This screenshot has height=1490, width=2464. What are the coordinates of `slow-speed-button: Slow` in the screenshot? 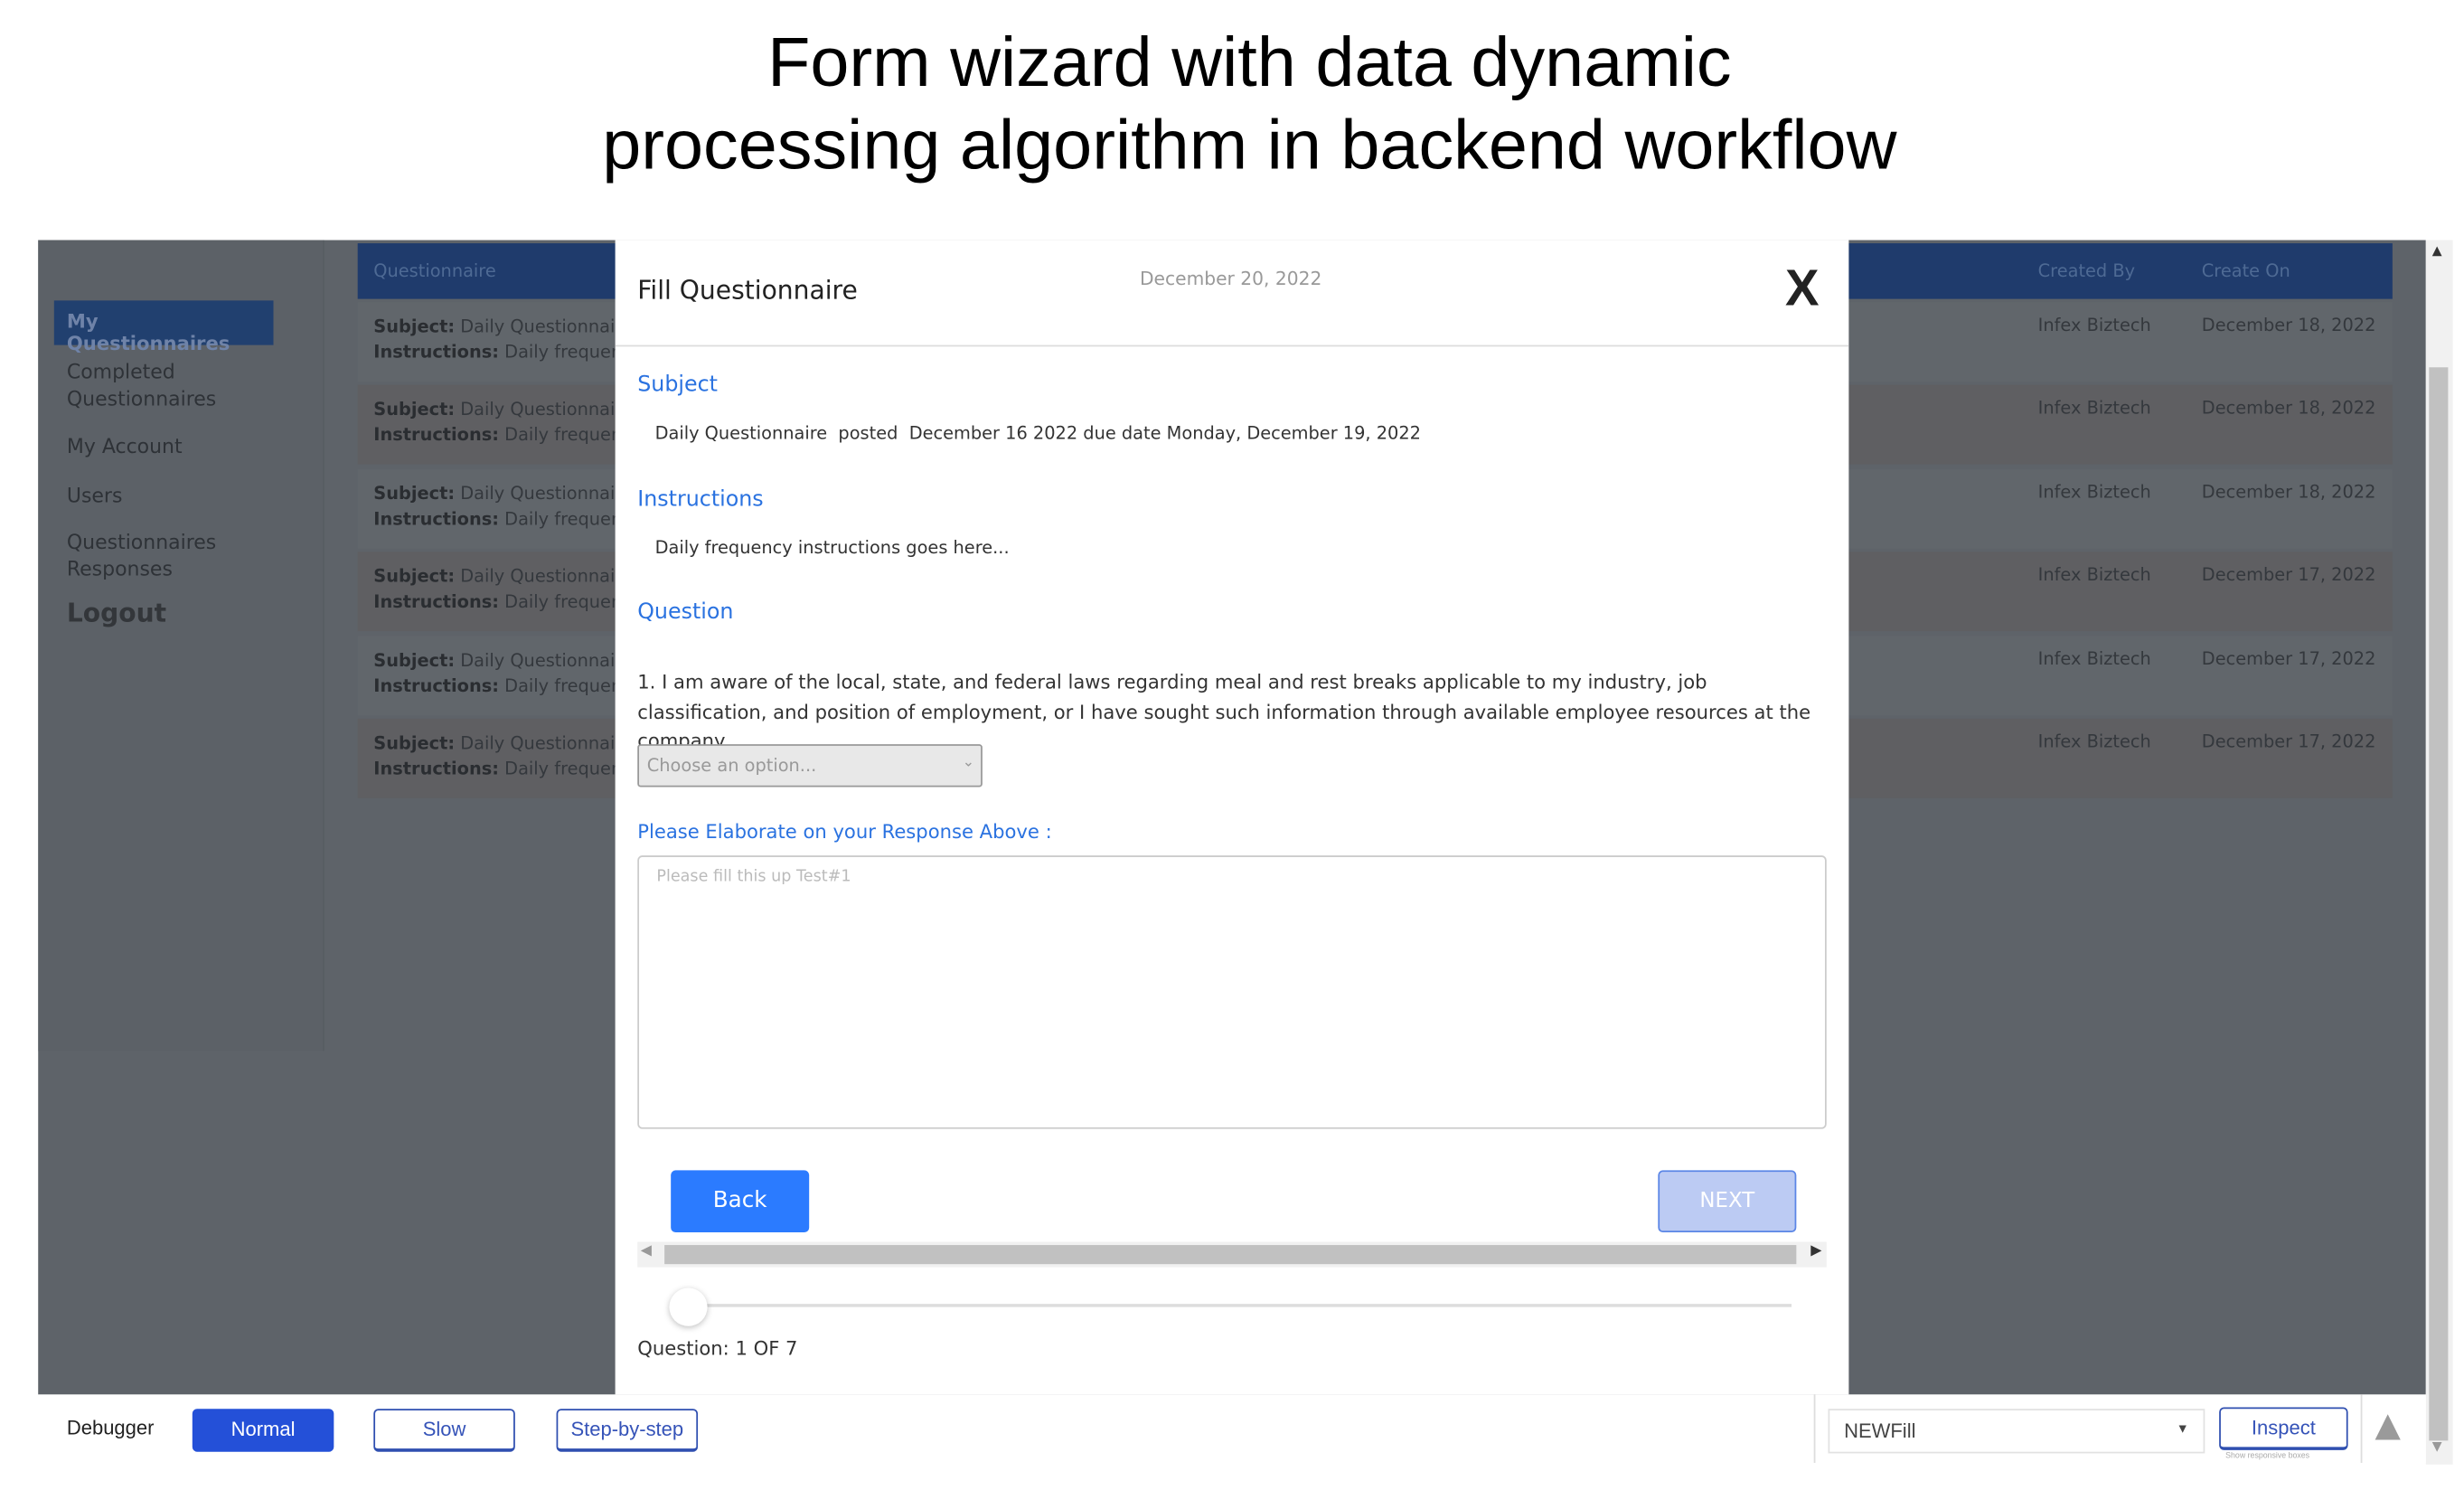 It's located at (444, 1430).